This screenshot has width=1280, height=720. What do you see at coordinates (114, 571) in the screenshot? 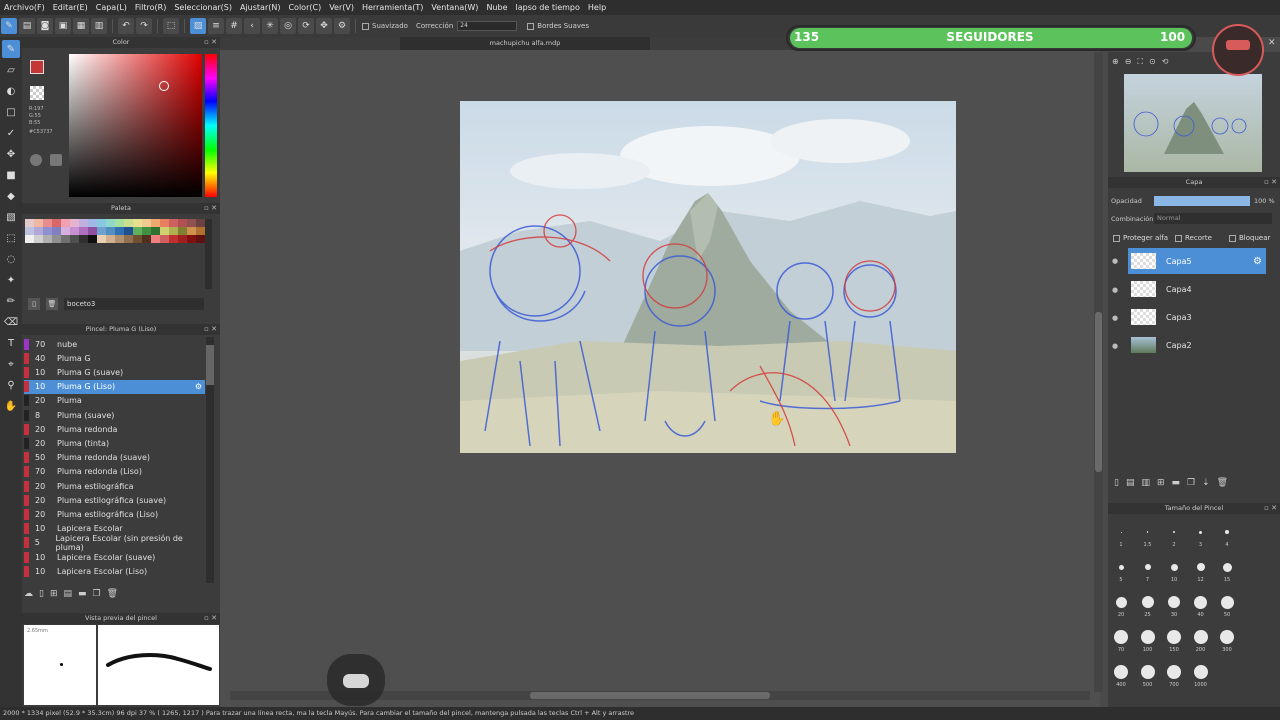
I see `brush-item: 10 Lapicera Escolar (Liso)` at bounding box center [114, 571].